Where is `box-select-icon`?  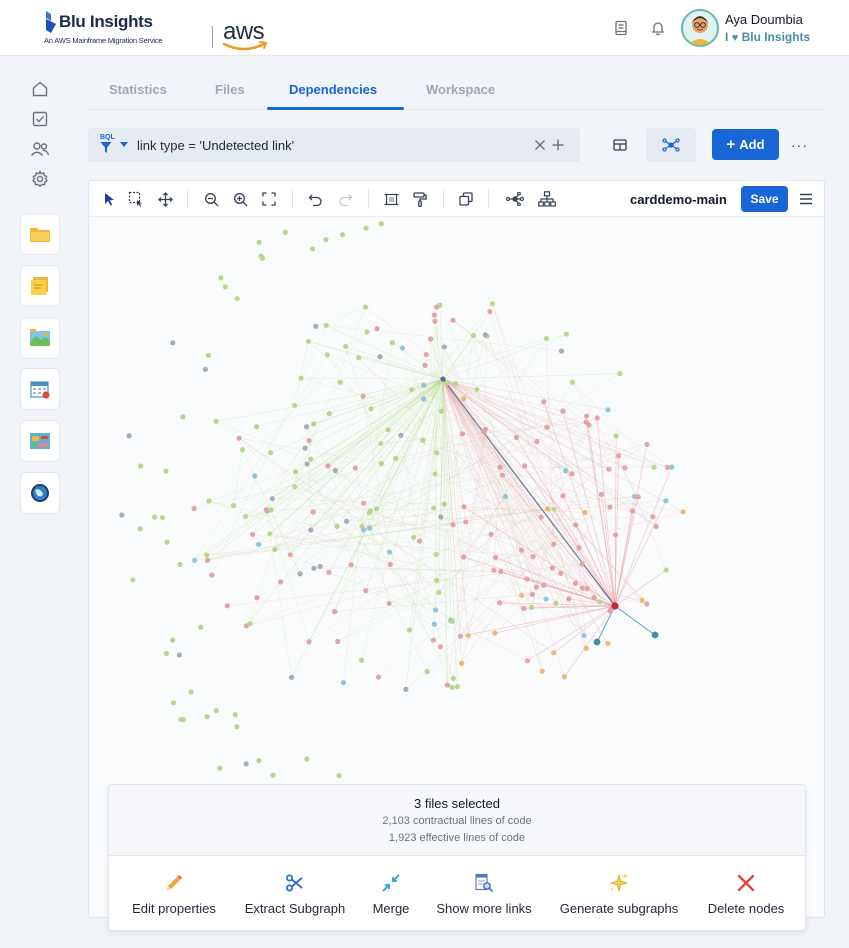
box-select-icon is located at coordinates (136, 199).